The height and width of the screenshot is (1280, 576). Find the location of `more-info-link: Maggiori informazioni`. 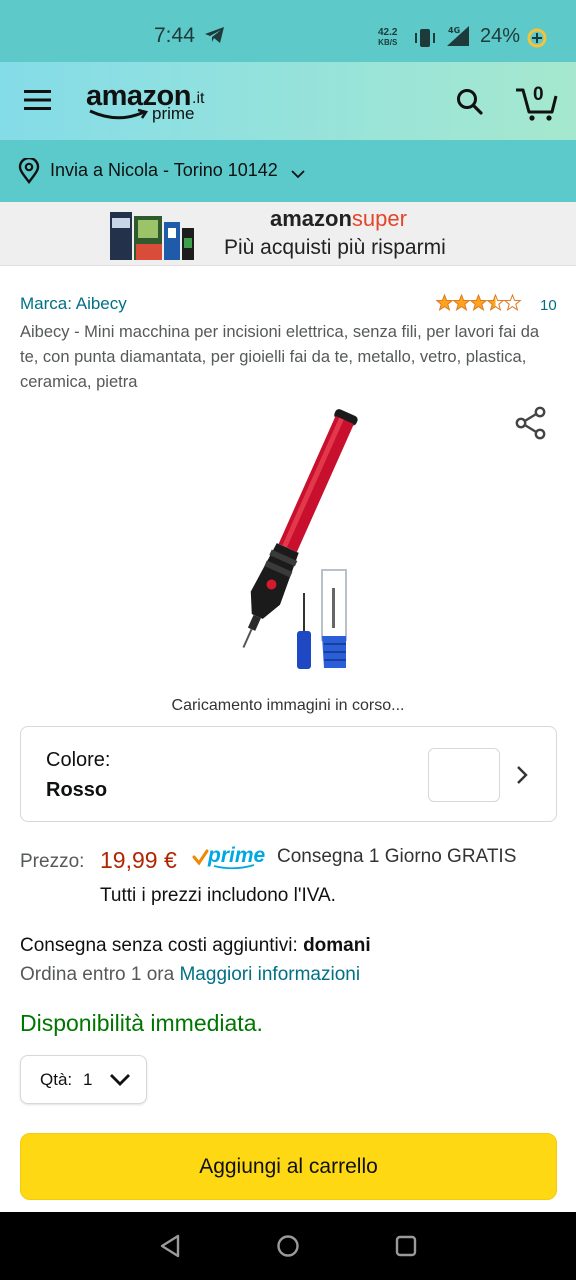

more-info-link: Maggiori informazioni is located at coordinates (269, 974).